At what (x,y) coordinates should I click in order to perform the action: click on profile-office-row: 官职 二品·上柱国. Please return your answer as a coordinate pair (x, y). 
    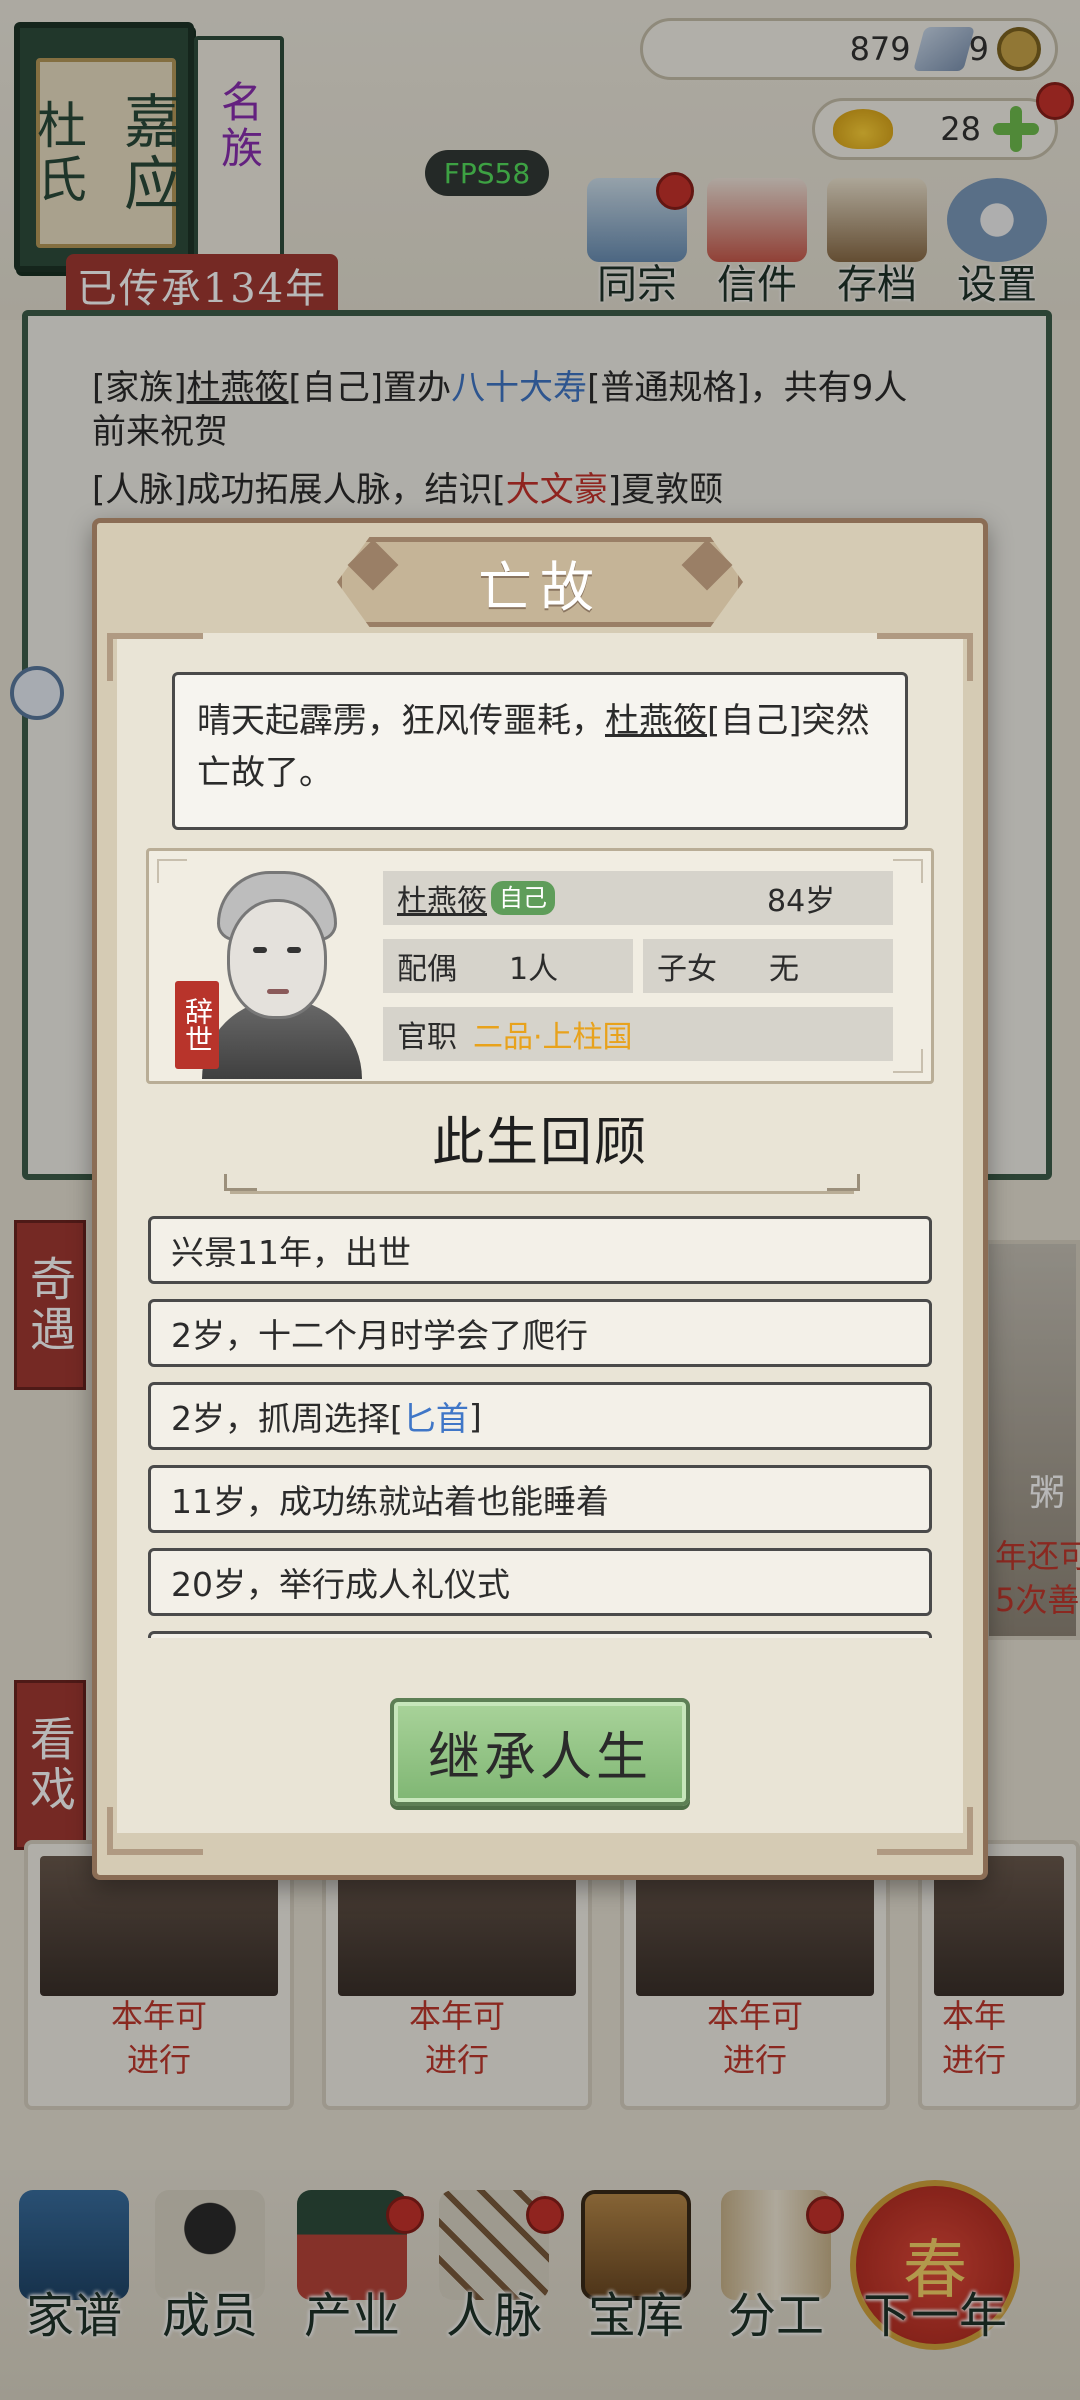
    Looking at the image, I should click on (638, 1034).